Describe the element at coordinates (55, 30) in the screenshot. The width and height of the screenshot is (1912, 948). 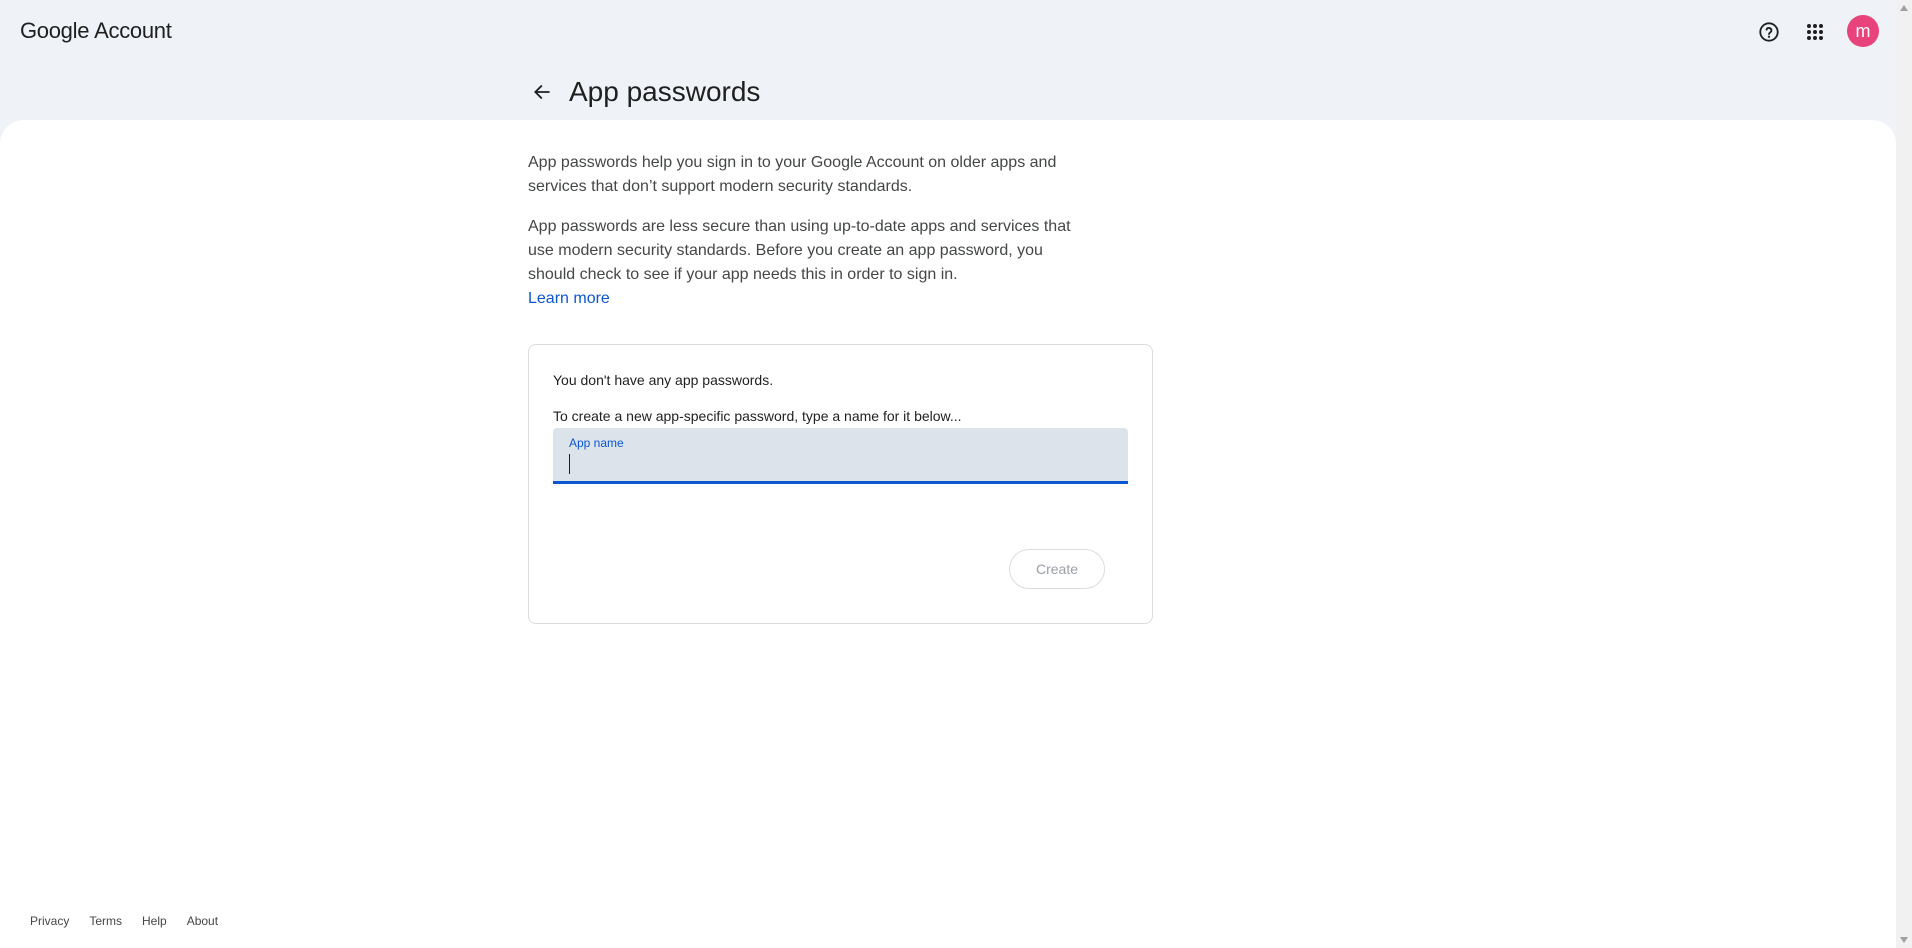
I see `logo-brand: Google` at that location.